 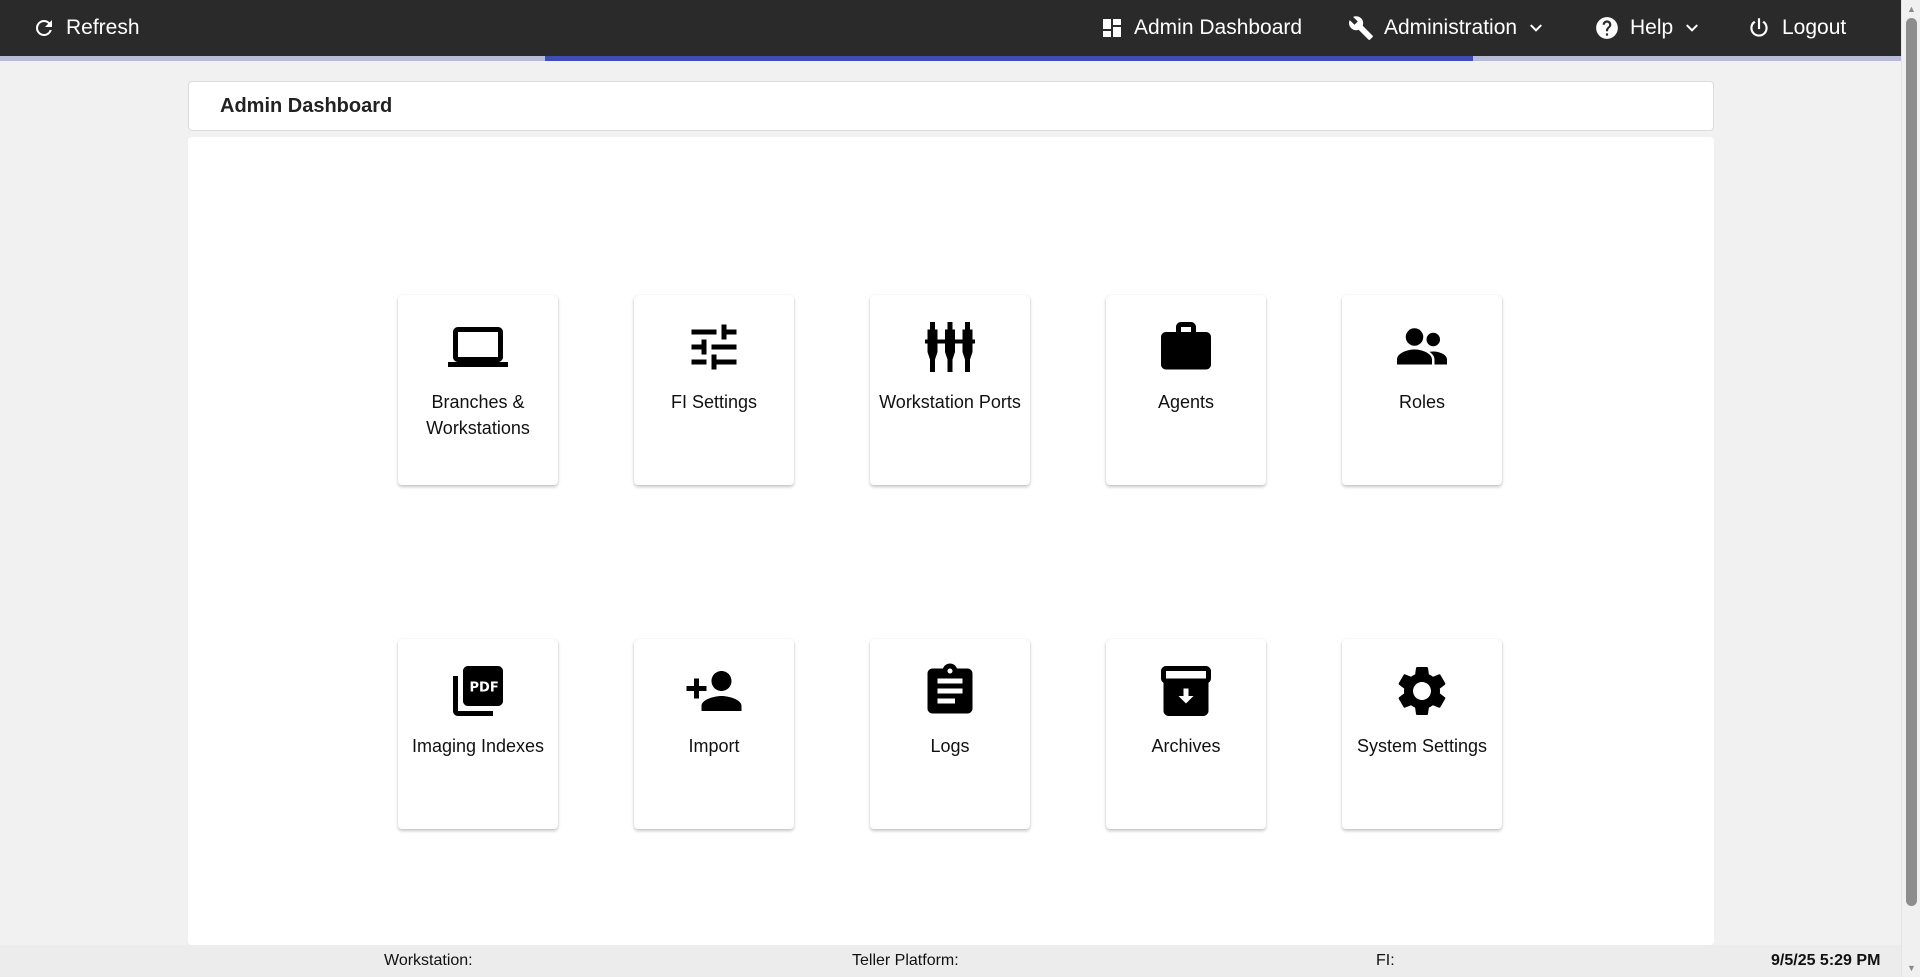 What do you see at coordinates (1652, 27) in the screenshot?
I see `help-label: Help` at bounding box center [1652, 27].